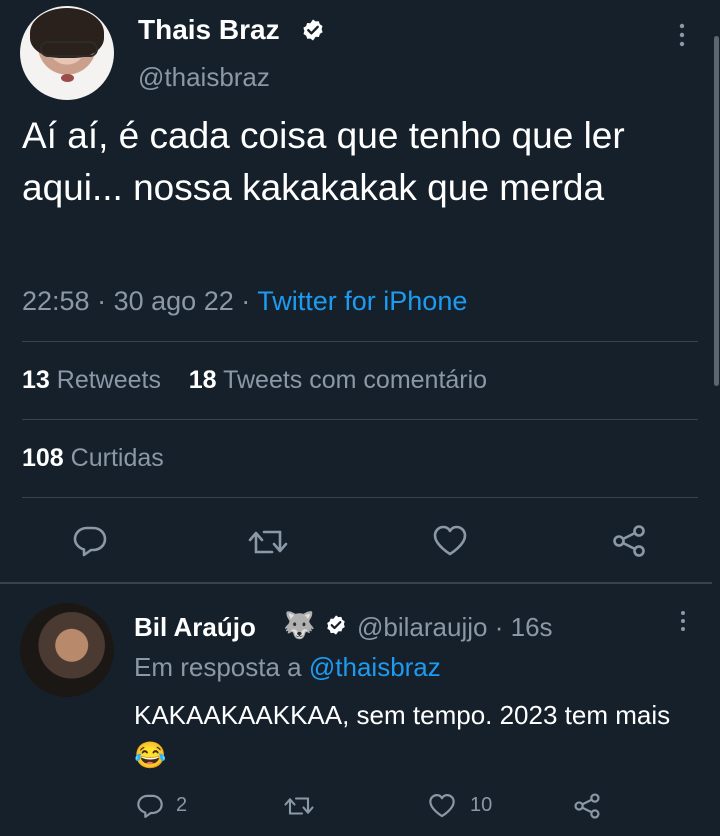  Describe the element at coordinates (422, 627) in the screenshot. I see `reply-author-handle: @bilaraujjo` at that location.